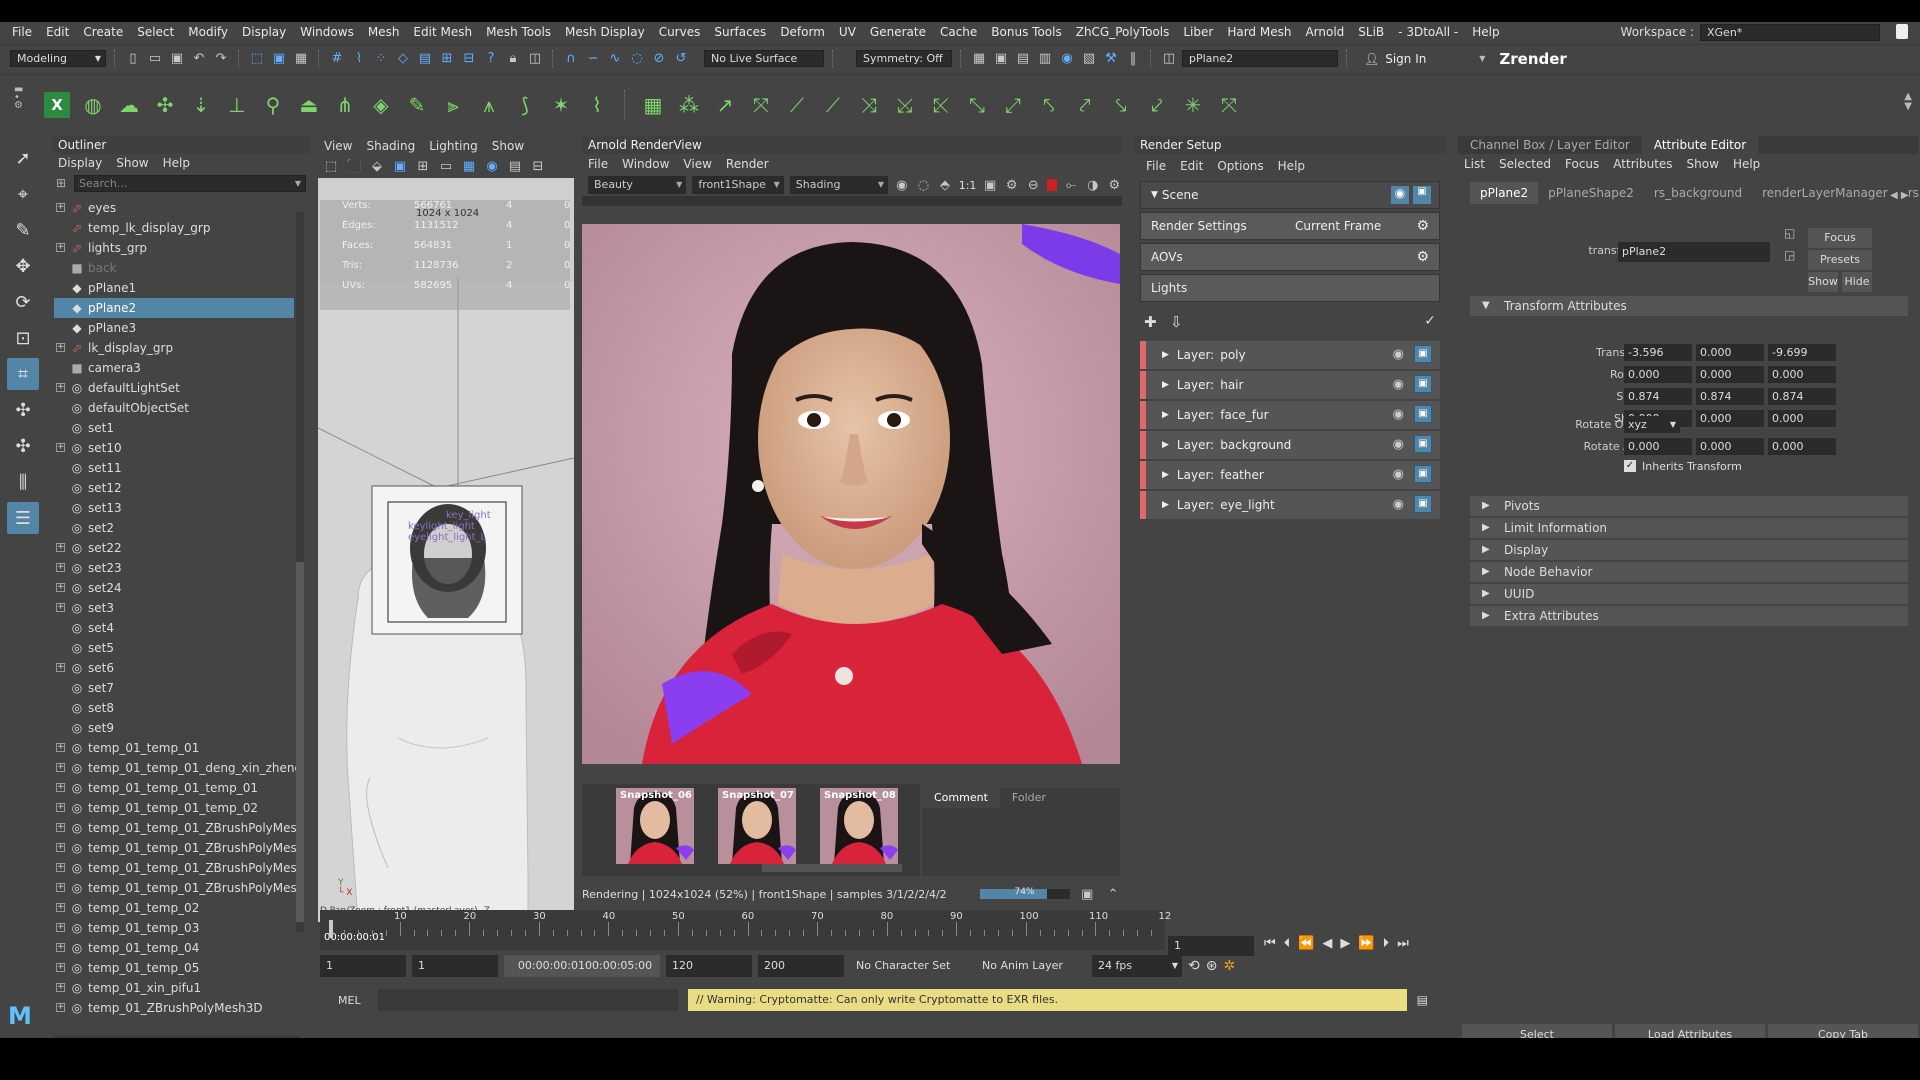  What do you see at coordinates (1482, 58) in the screenshot?
I see `chevron-down-icon: ▼` at bounding box center [1482, 58].